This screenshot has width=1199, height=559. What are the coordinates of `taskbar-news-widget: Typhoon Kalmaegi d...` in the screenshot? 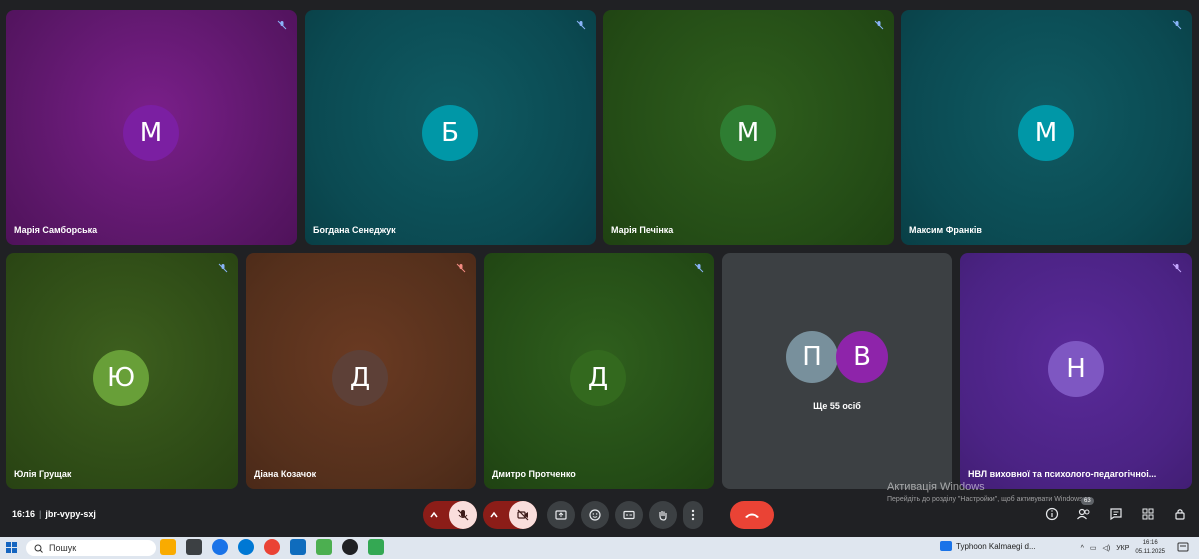 It's located at (988, 546).